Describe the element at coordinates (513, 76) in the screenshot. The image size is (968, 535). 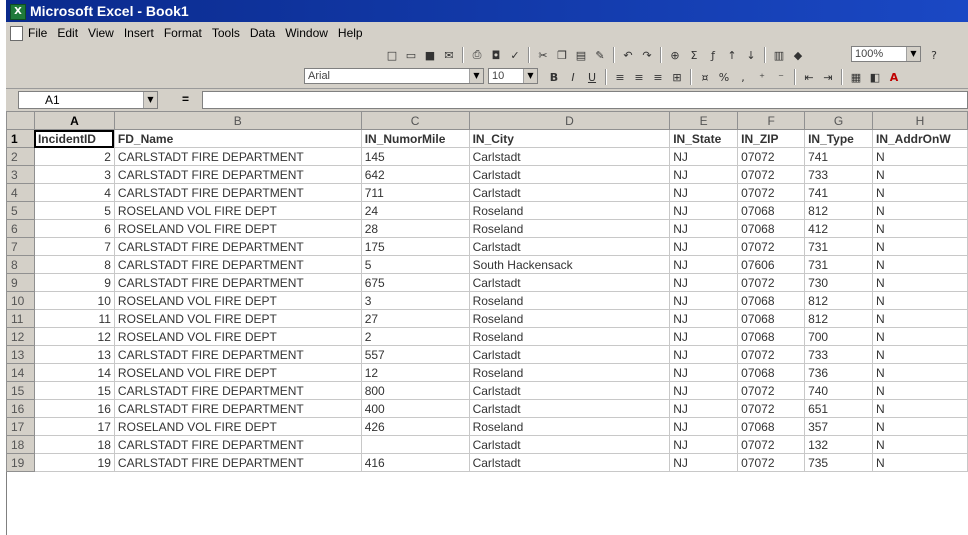
I see `font-size-select: 10 ▼` at that location.